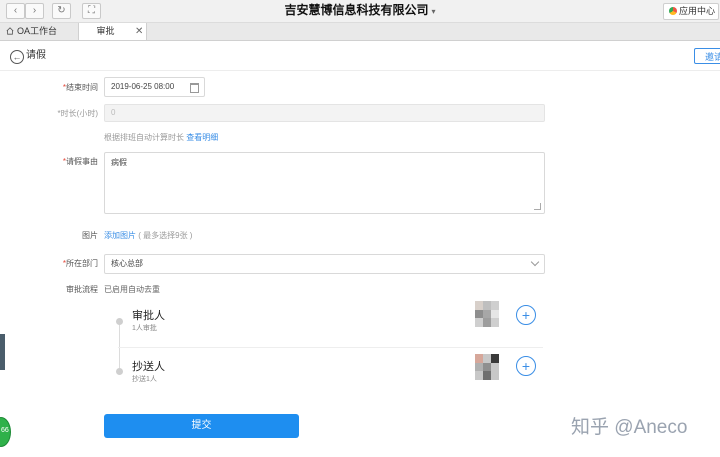 This screenshot has height=457, width=720. I want to click on window-title: 吉安慧博信息科技有限公司 ▾, so click(360, 11).